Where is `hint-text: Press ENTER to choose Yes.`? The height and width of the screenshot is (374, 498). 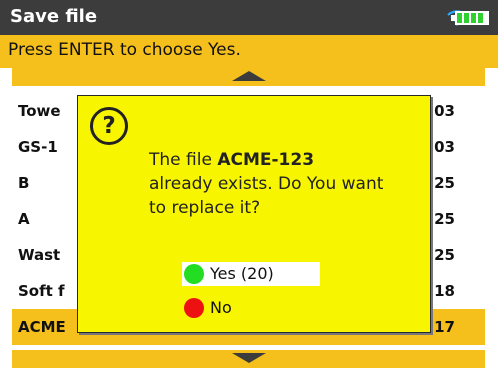 hint-text: Press ENTER to choose Yes. is located at coordinates (124, 50).